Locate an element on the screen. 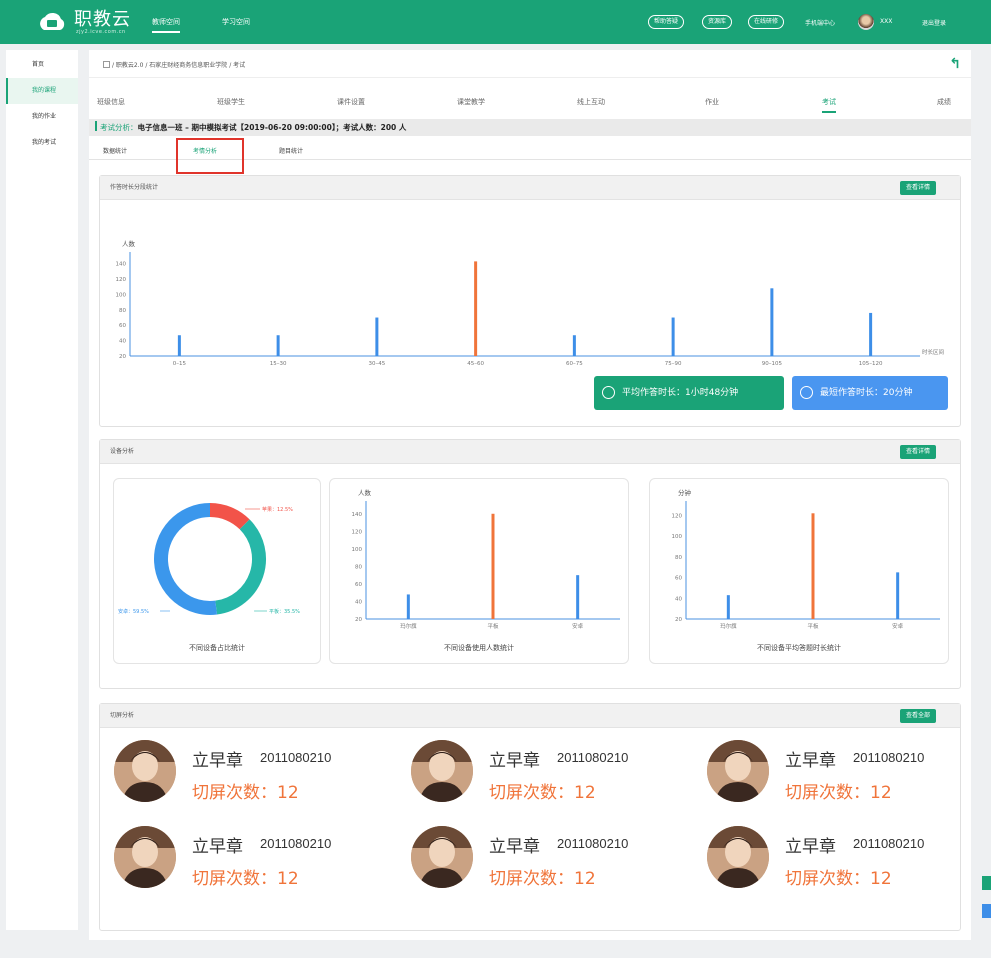 The height and width of the screenshot is (958, 991). y-tick-label: 20 is located at coordinates (122, 357).